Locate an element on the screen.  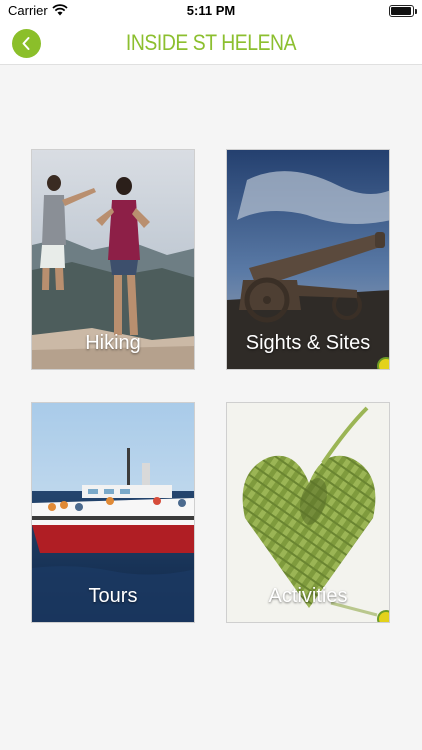
status-bar: Carrier 5:11 PM is located at coordinates (211, 11).